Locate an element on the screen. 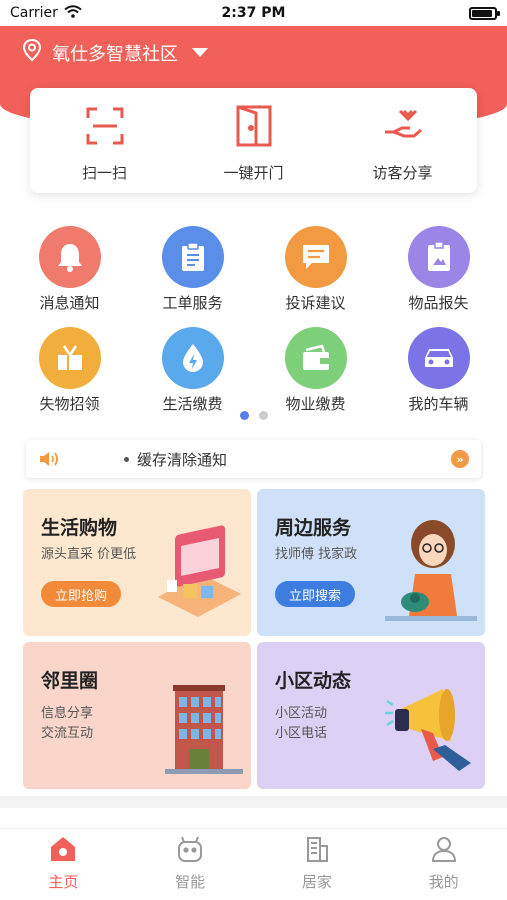 This screenshot has height=900, width=507. wallet-icon is located at coordinates (315, 358).